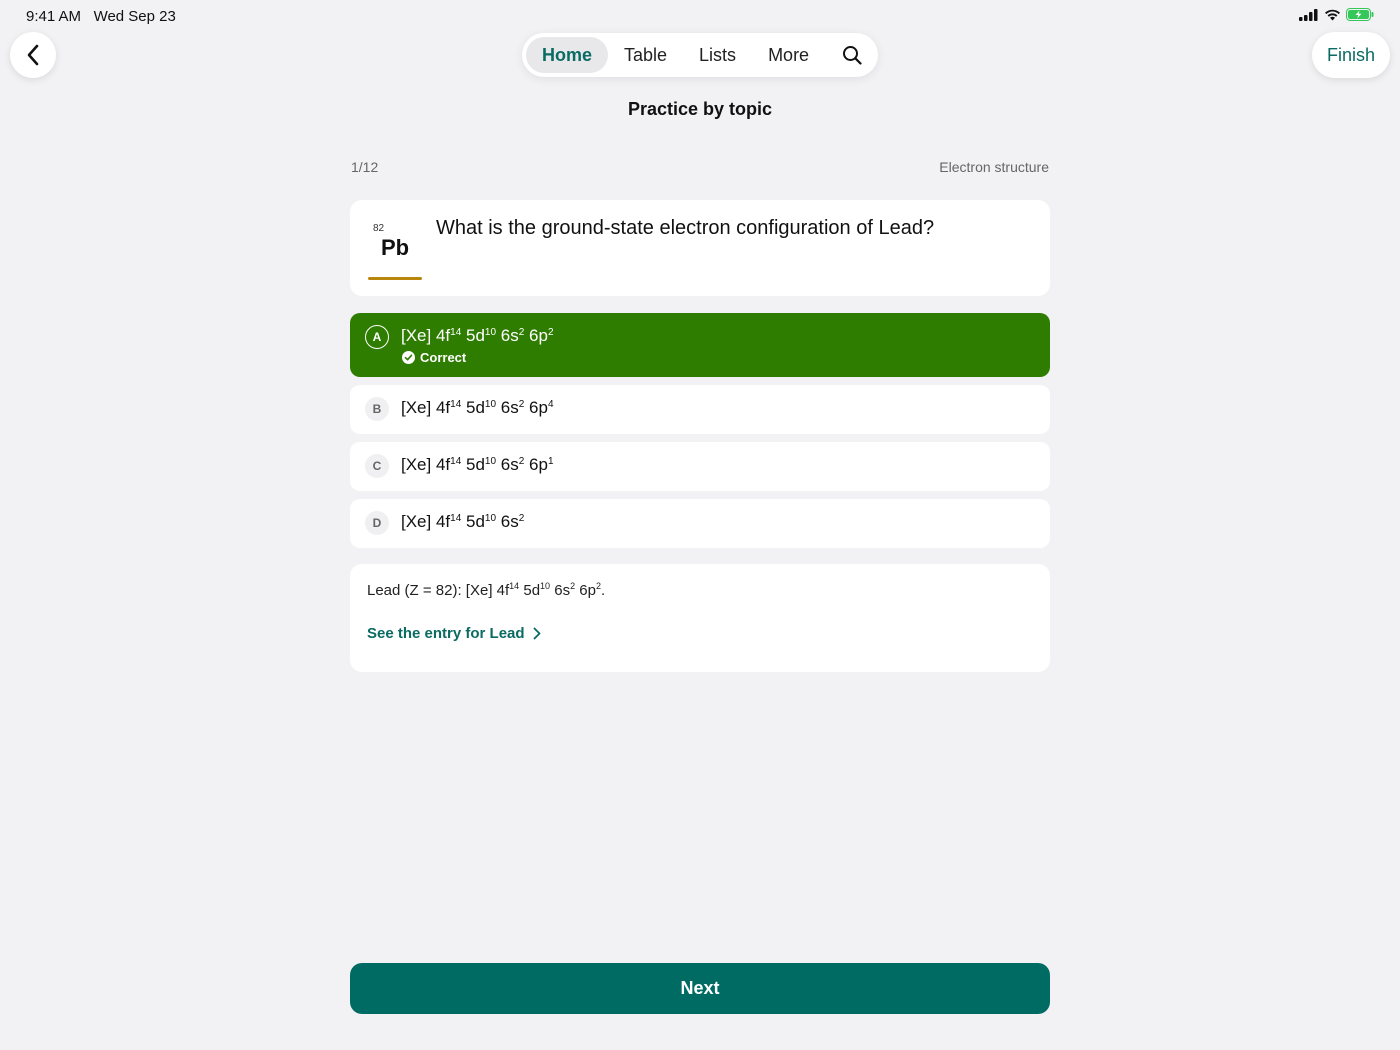  What do you see at coordinates (486, 590) in the screenshot?
I see `explanation-text: Lead (Z = 82): [Xe] 4f14 5d10 6s2 6p2.` at bounding box center [486, 590].